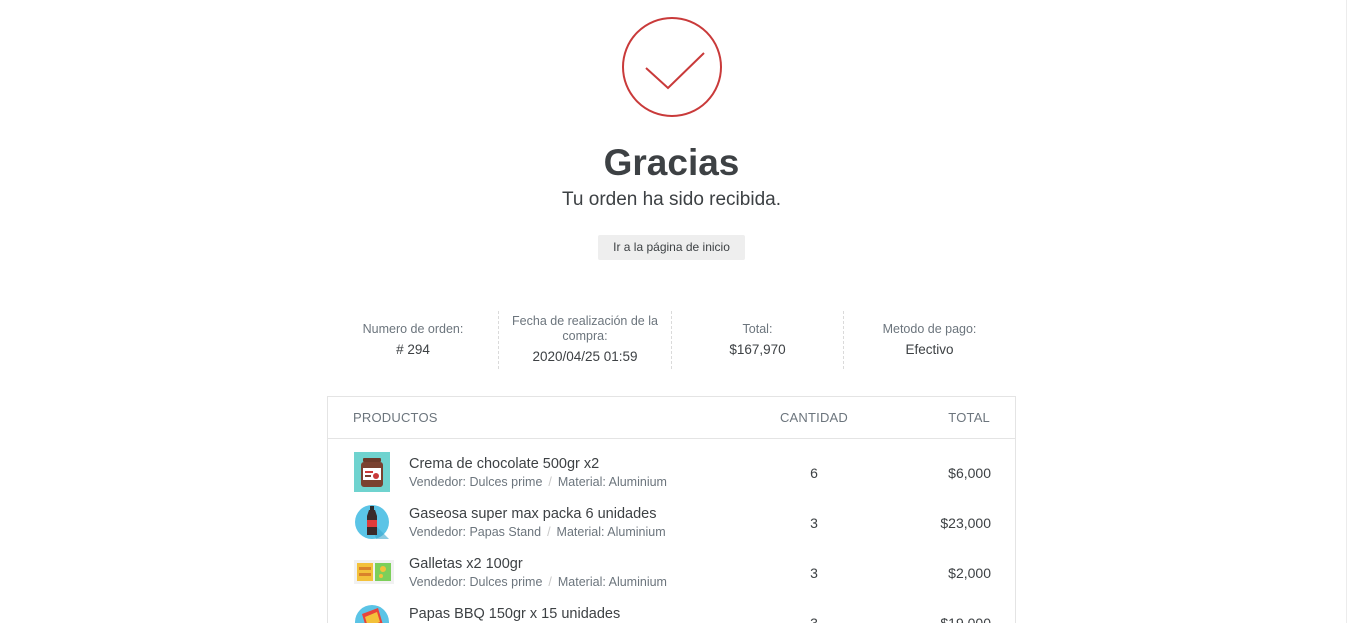 This screenshot has height=623, width=1347. I want to click on order-number-label: Numero de orden:, so click(413, 329).